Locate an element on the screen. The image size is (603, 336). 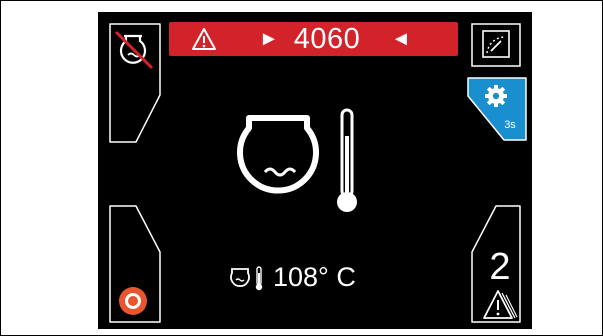
temperature-readout: 108° C is located at coordinates (314, 277).